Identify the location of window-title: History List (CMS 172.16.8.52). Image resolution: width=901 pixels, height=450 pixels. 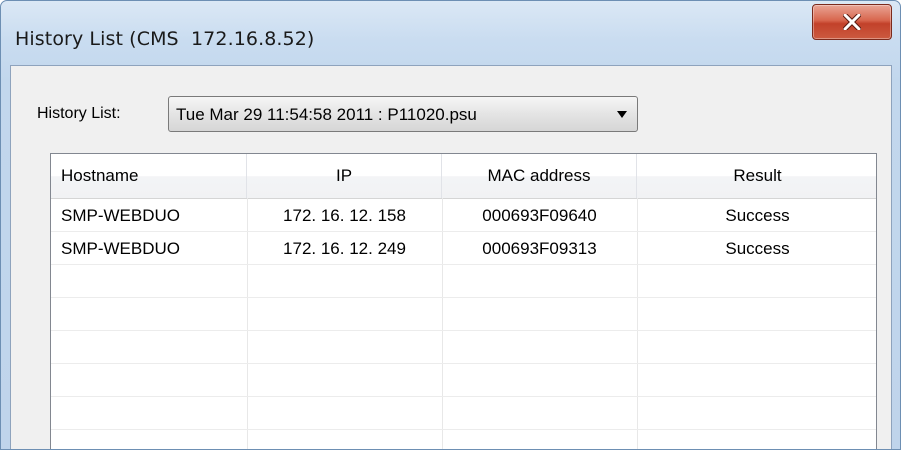
(165, 39).